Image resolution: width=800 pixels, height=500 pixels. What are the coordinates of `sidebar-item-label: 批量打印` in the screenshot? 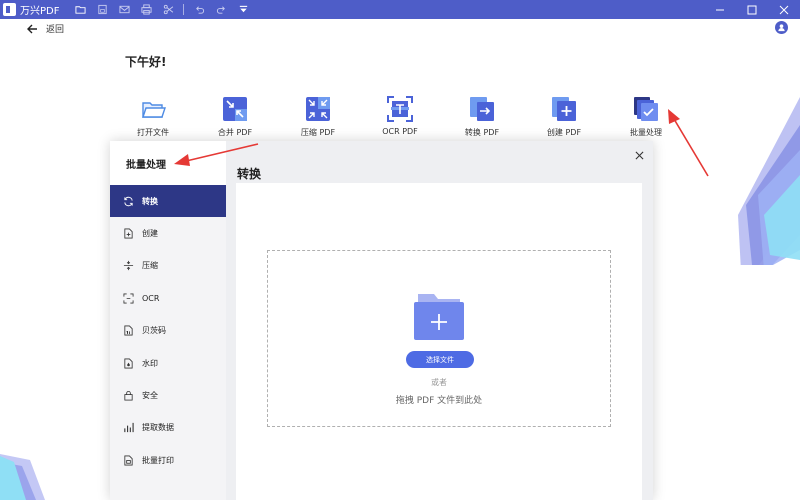 It's located at (158, 460).